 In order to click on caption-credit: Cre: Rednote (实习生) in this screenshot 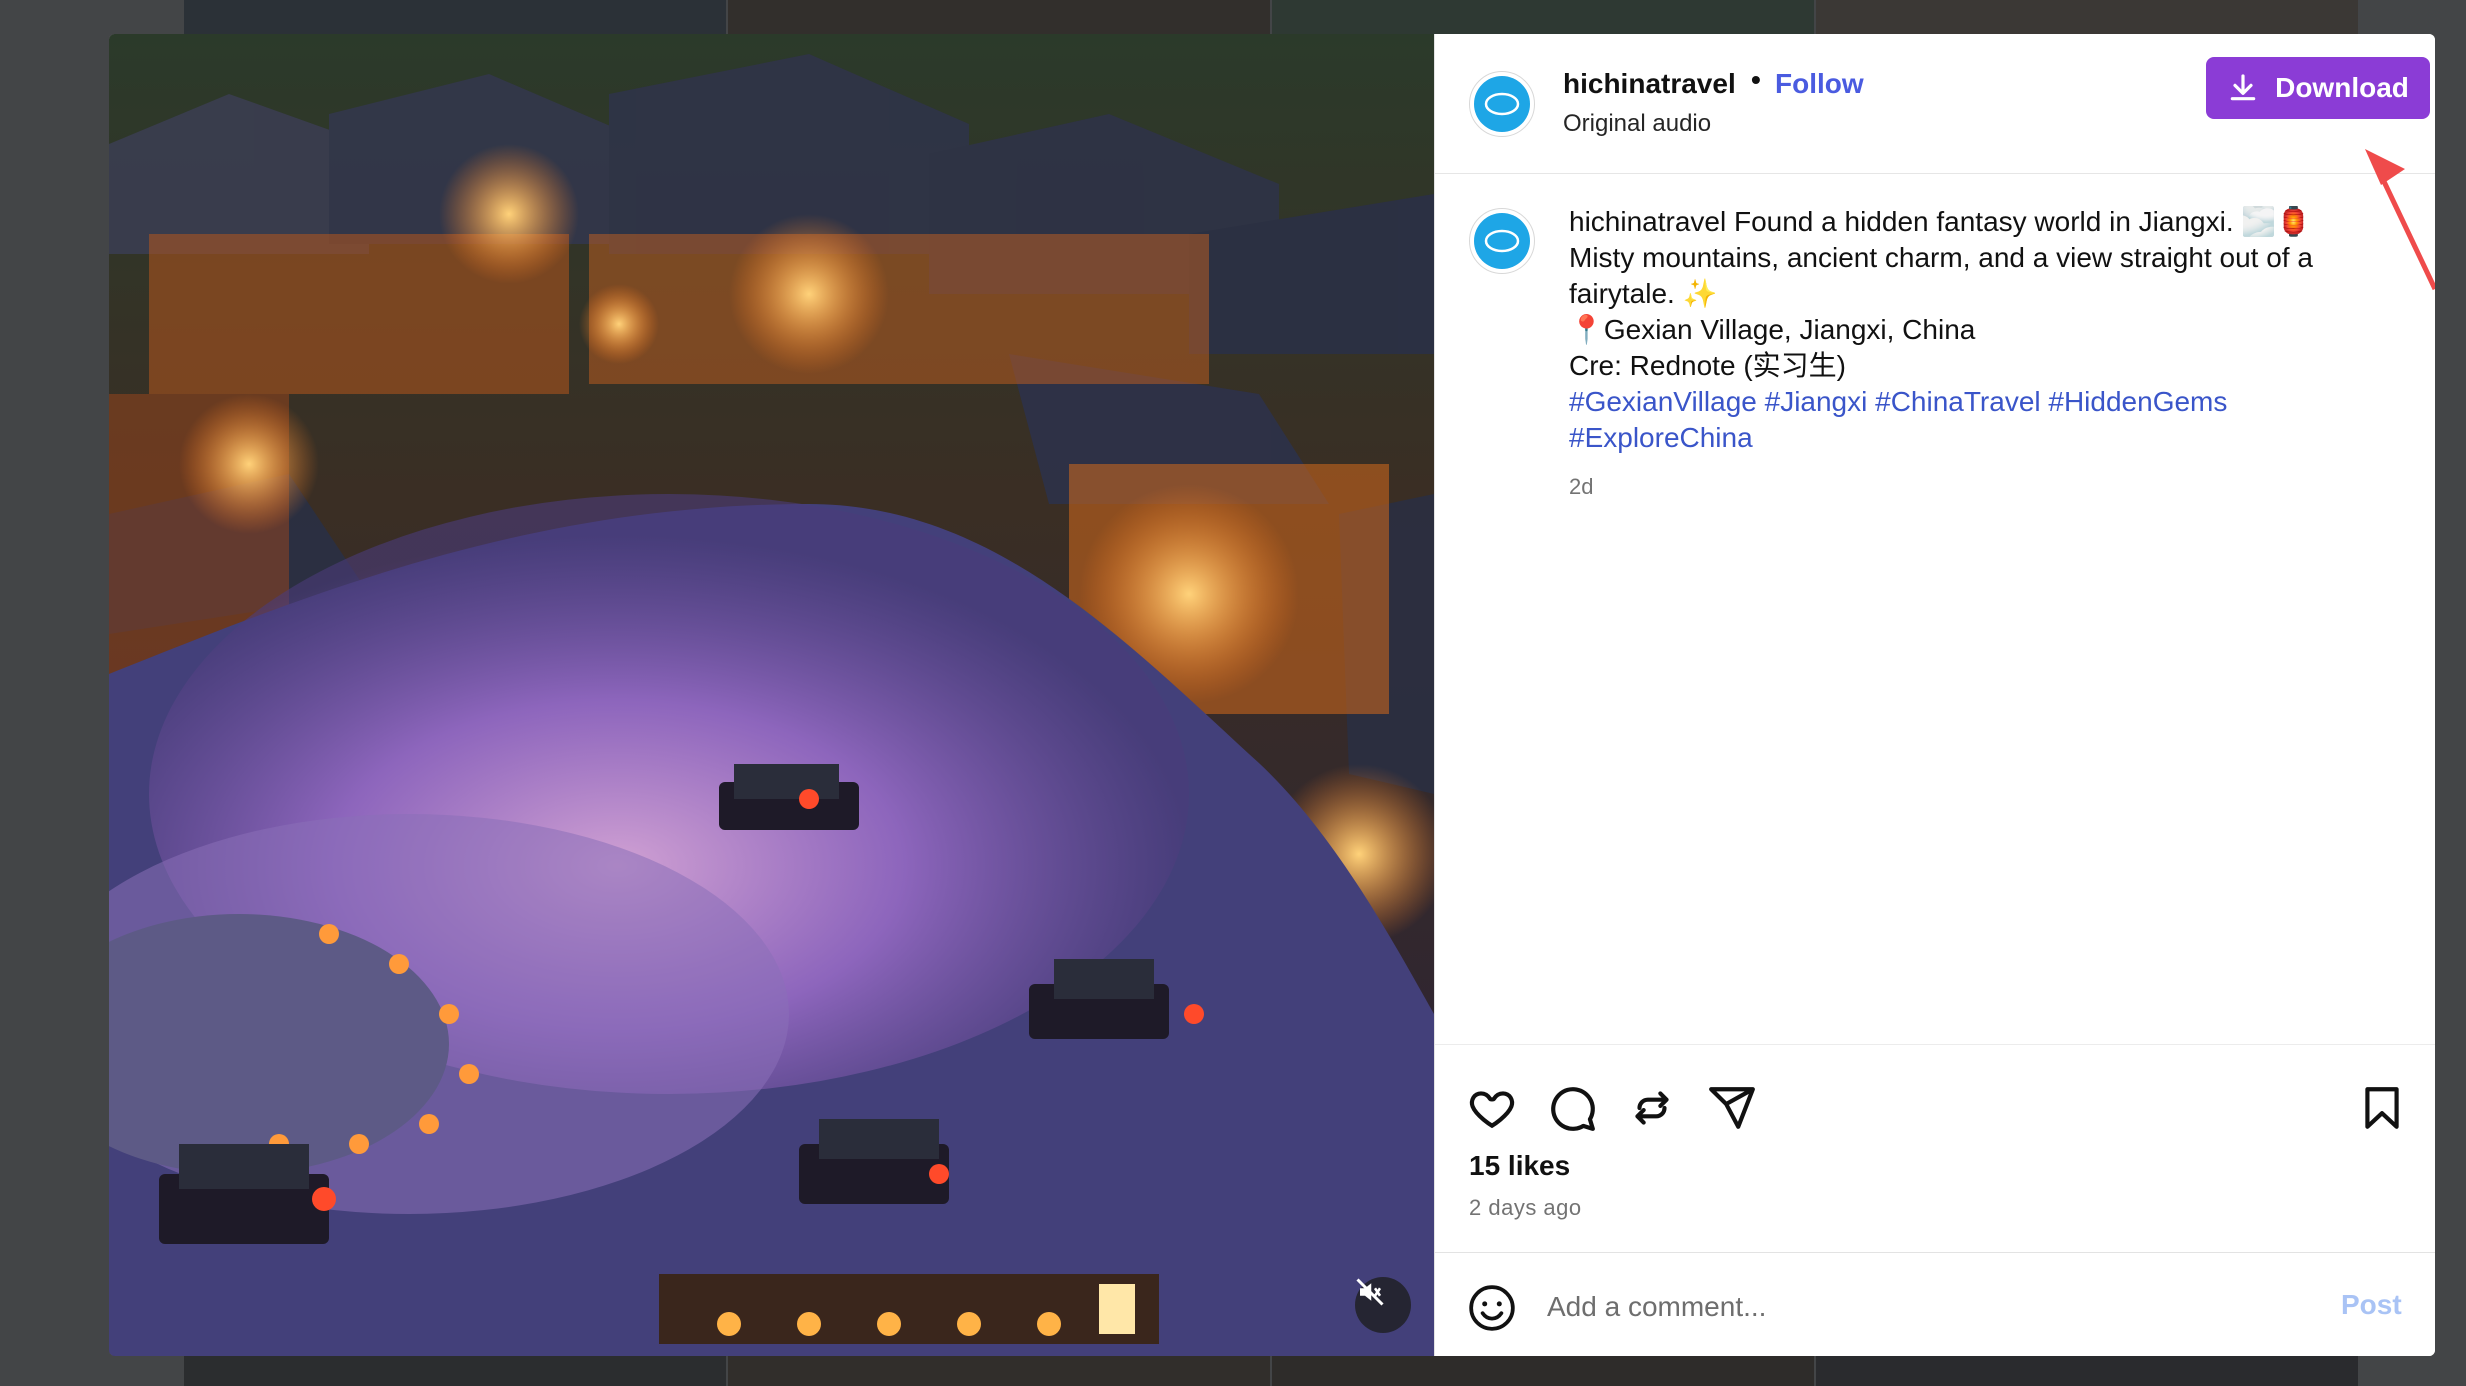, I will do `click(1707, 365)`.